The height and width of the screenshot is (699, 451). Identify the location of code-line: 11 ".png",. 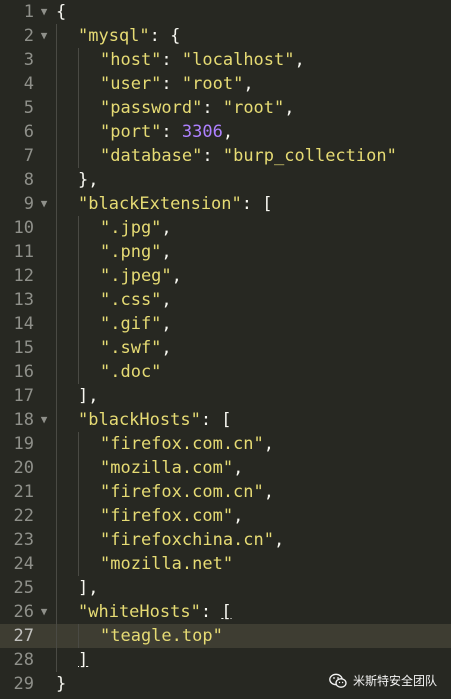
(225, 252).